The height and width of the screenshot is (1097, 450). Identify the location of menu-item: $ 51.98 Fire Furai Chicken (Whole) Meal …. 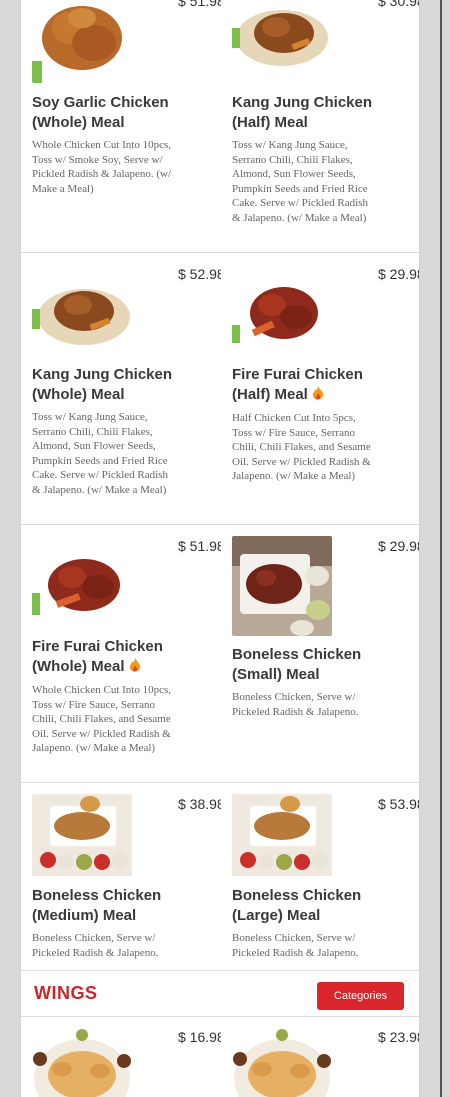
(121, 653).